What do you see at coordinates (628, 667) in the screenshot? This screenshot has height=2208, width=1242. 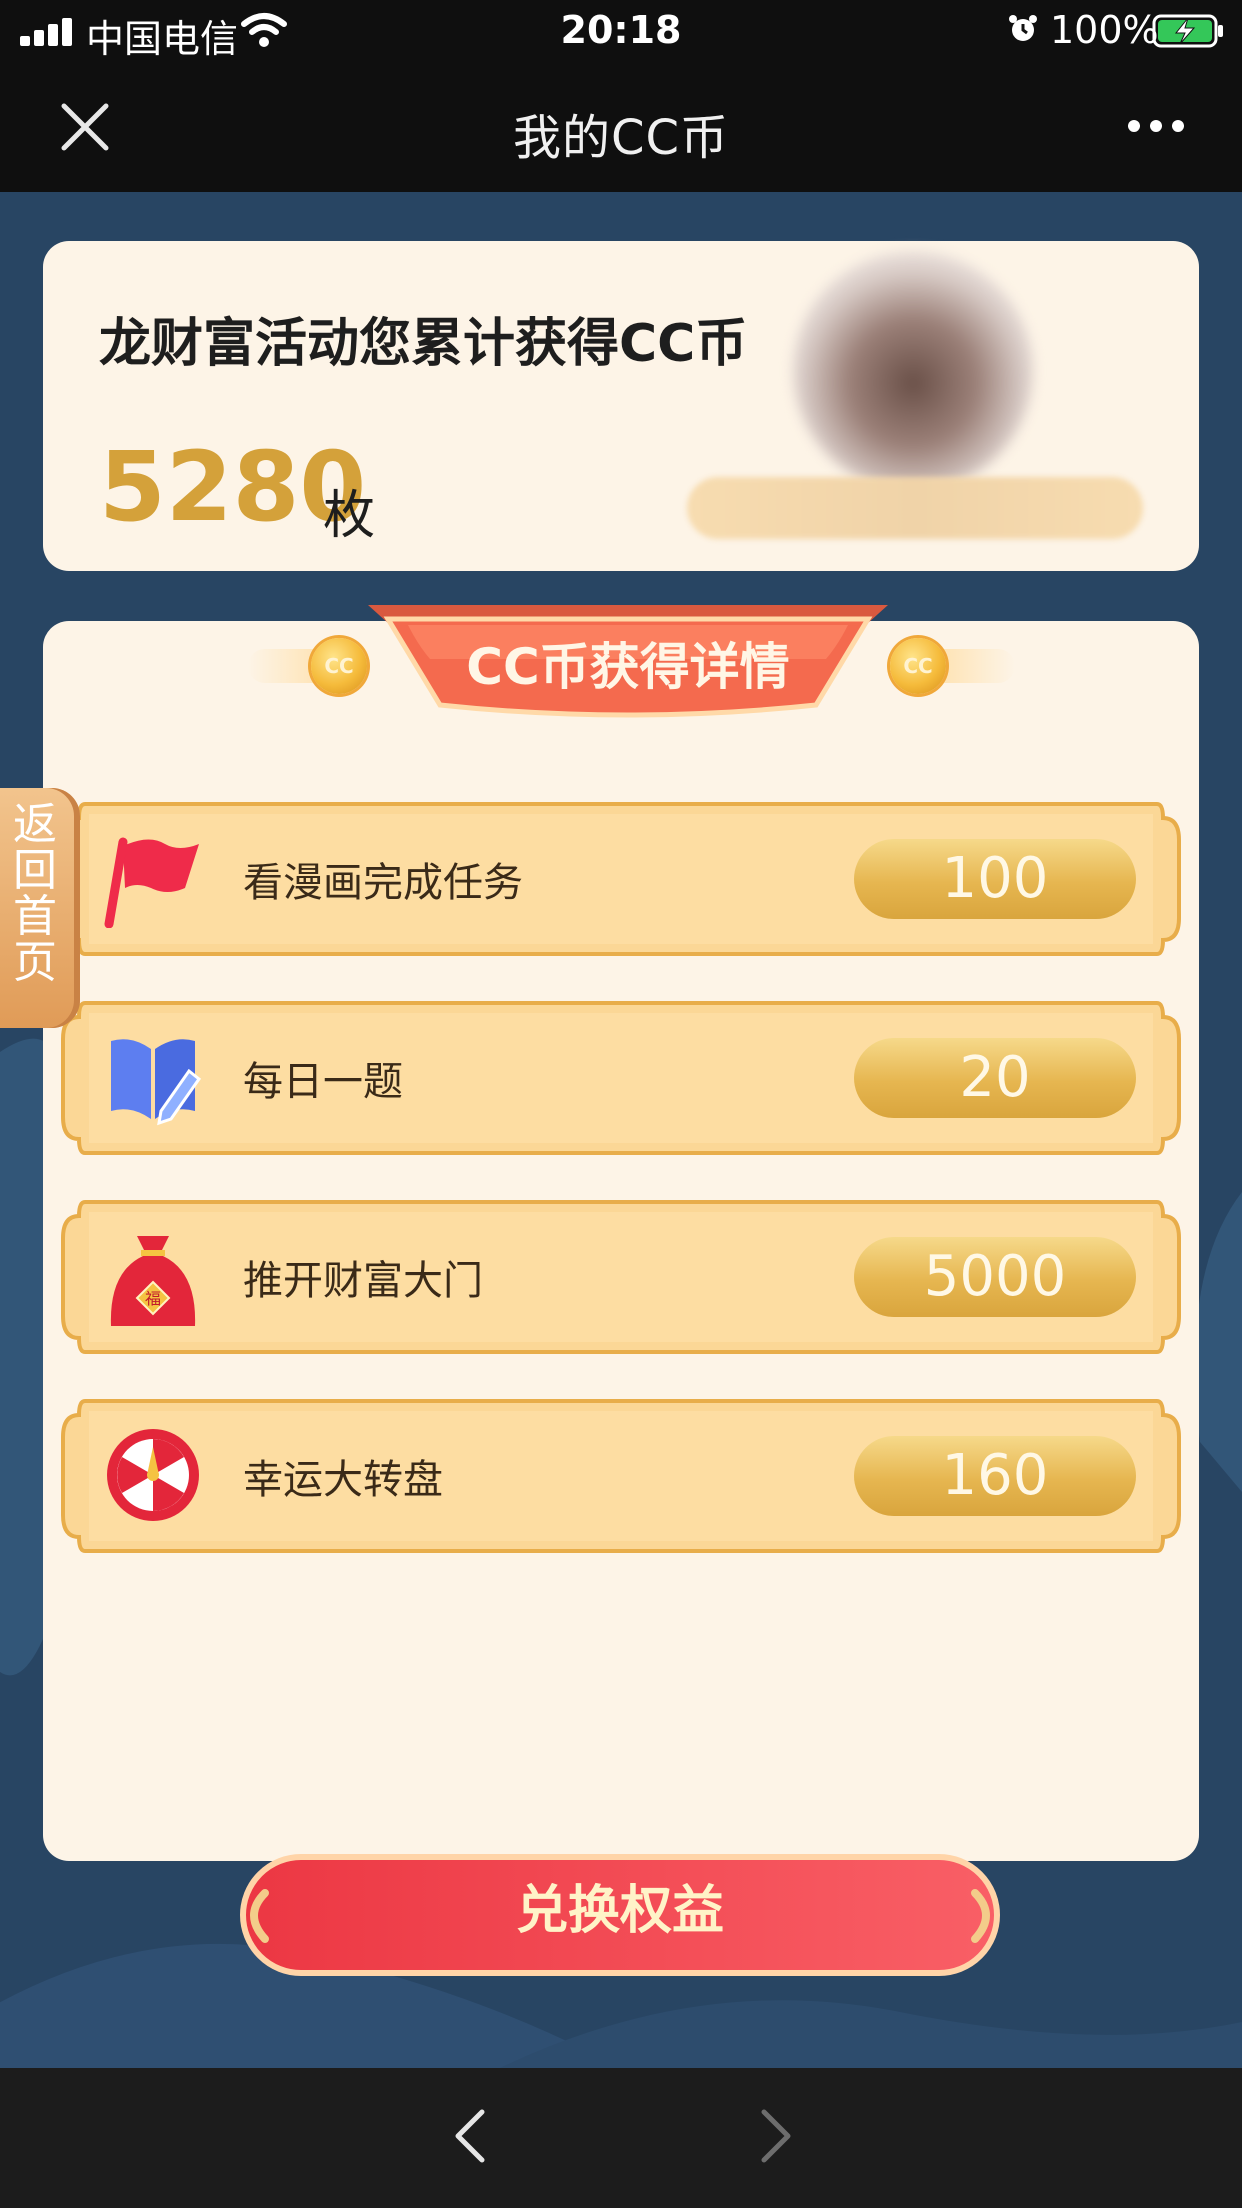 I see `details-title: CC币获得详情` at bounding box center [628, 667].